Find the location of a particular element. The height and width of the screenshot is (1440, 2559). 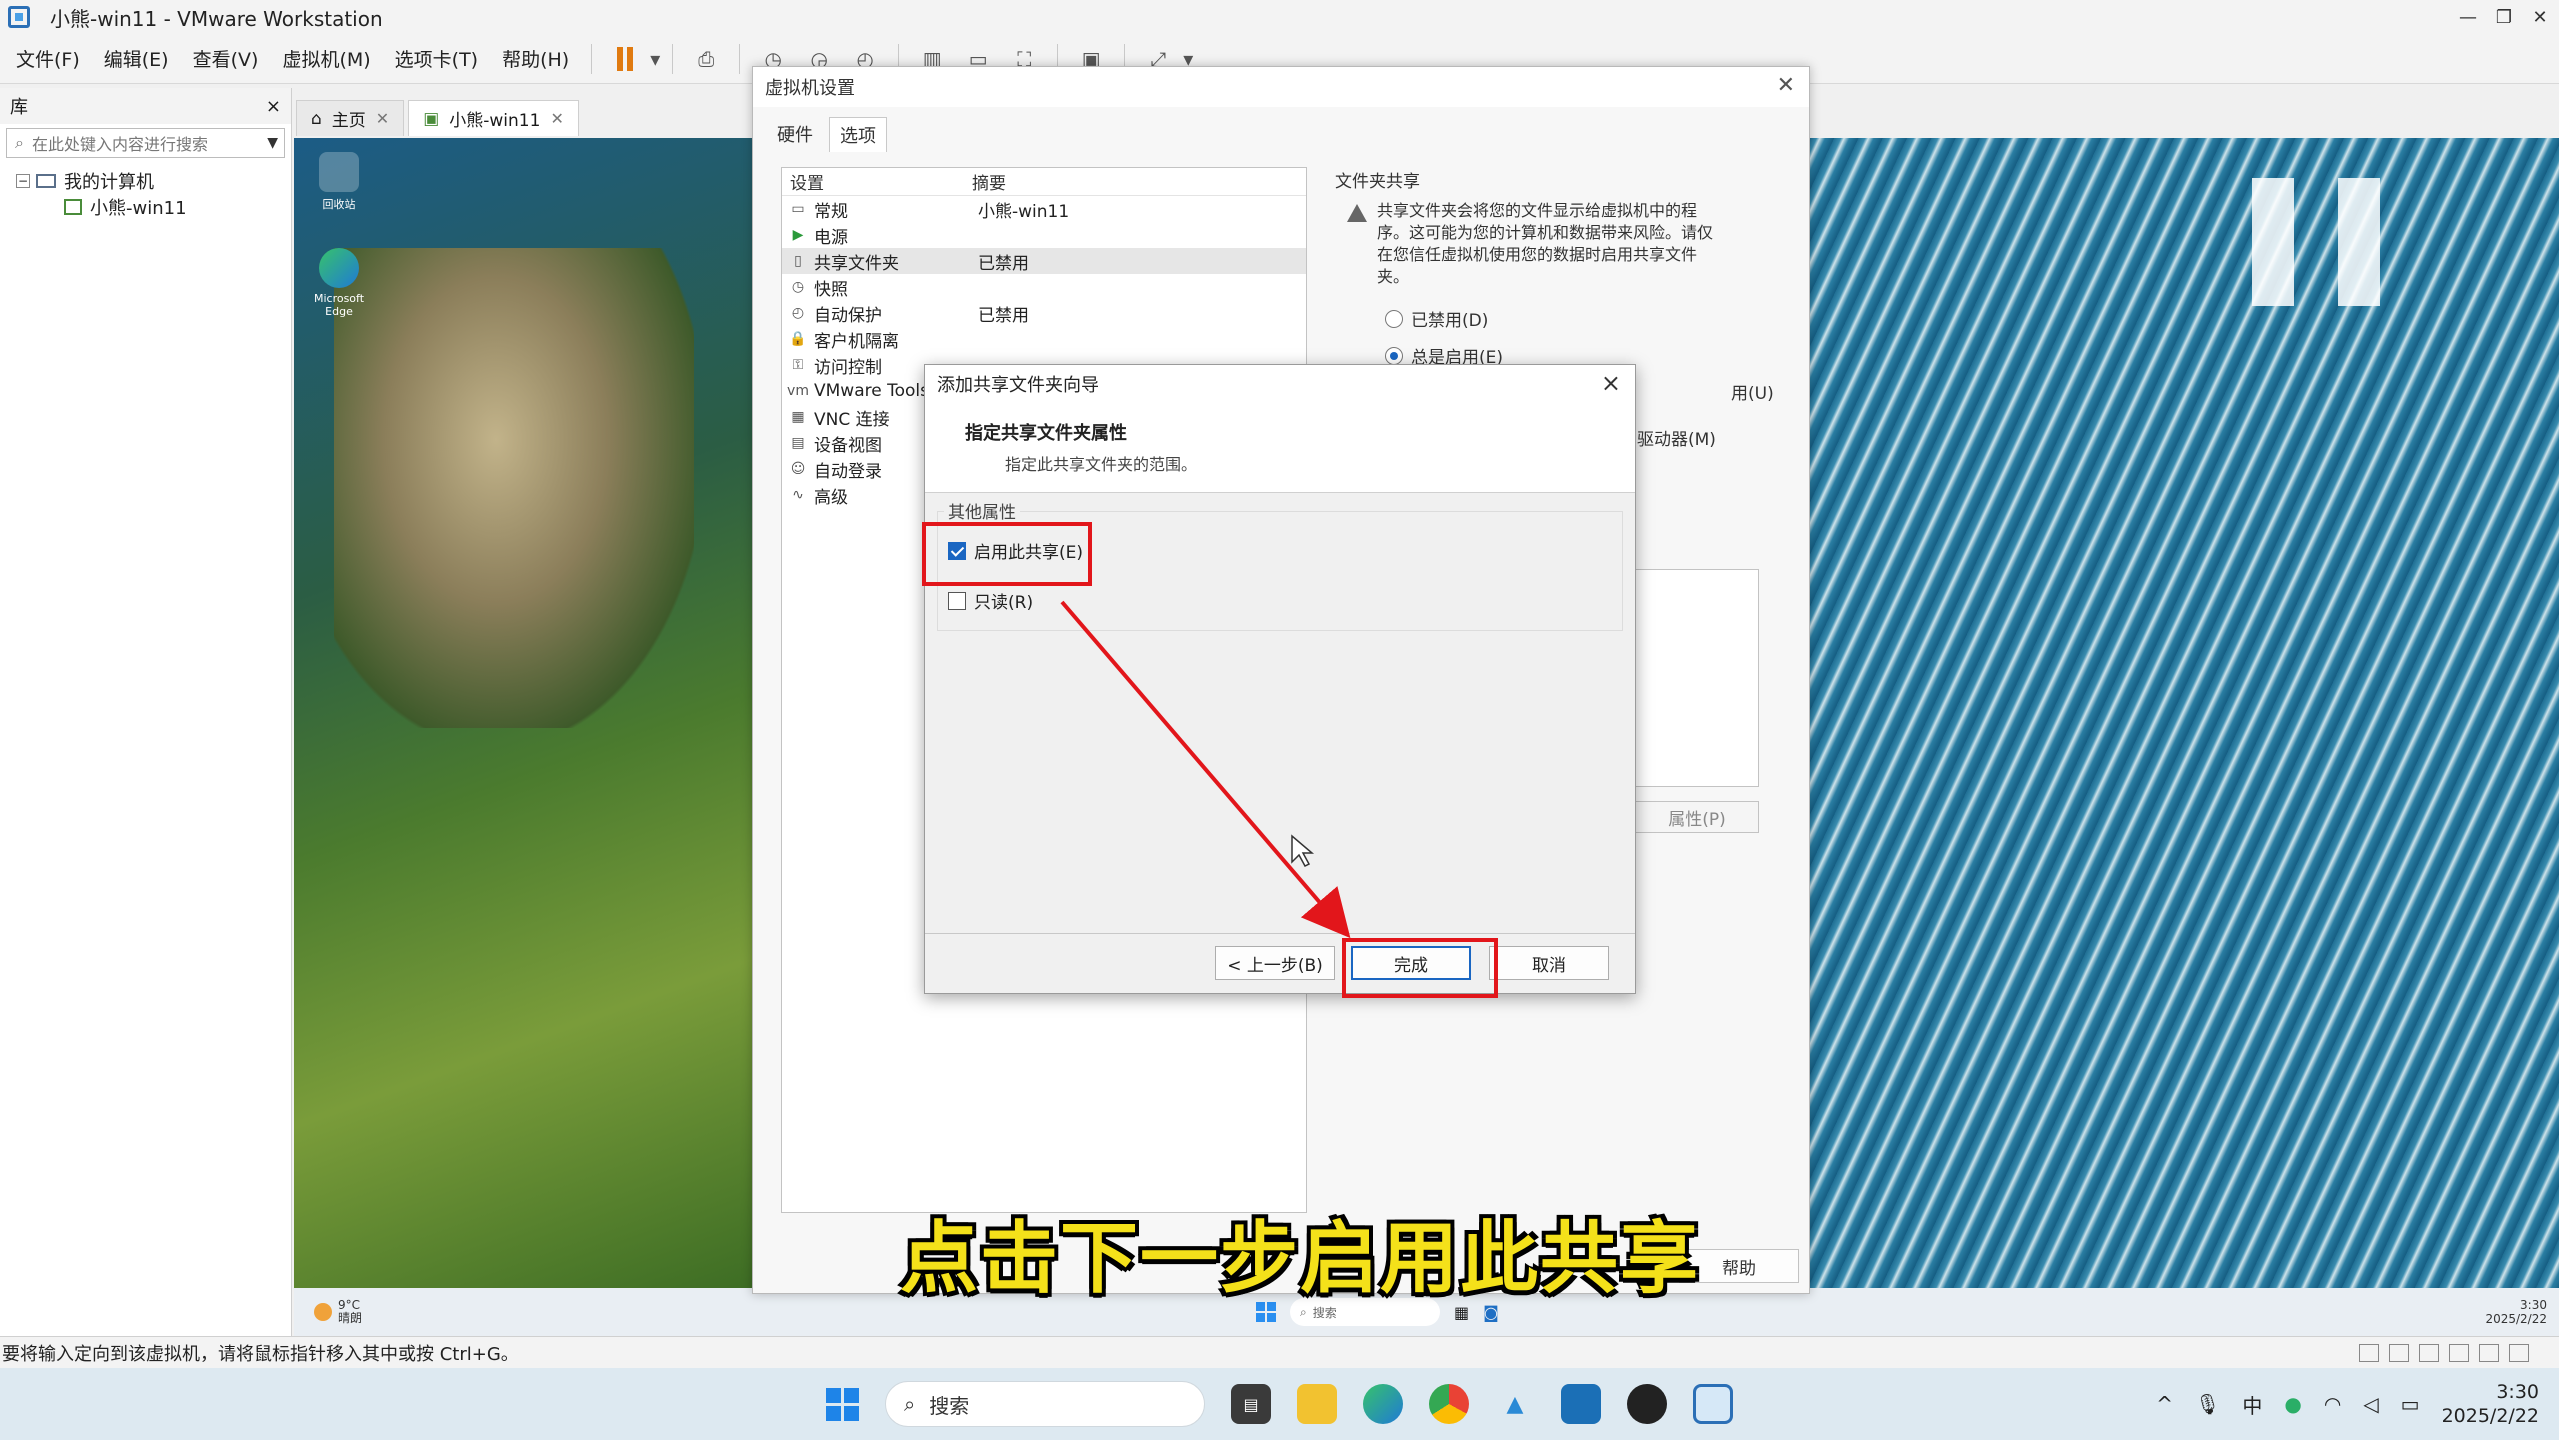

host-search-box: ⌕ 搜索 is located at coordinates (1045, 1404).